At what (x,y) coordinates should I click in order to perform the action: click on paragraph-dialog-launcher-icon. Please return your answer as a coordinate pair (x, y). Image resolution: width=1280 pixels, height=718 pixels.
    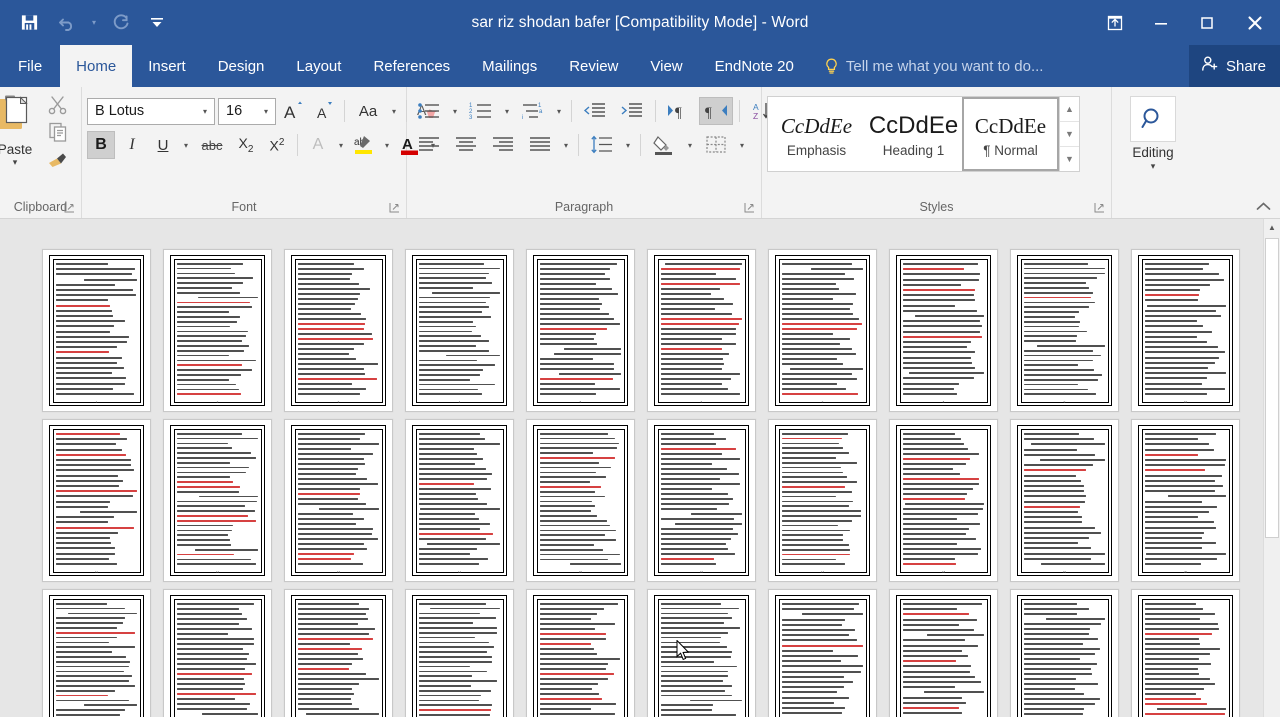
    Looking at the image, I should click on (750, 208).